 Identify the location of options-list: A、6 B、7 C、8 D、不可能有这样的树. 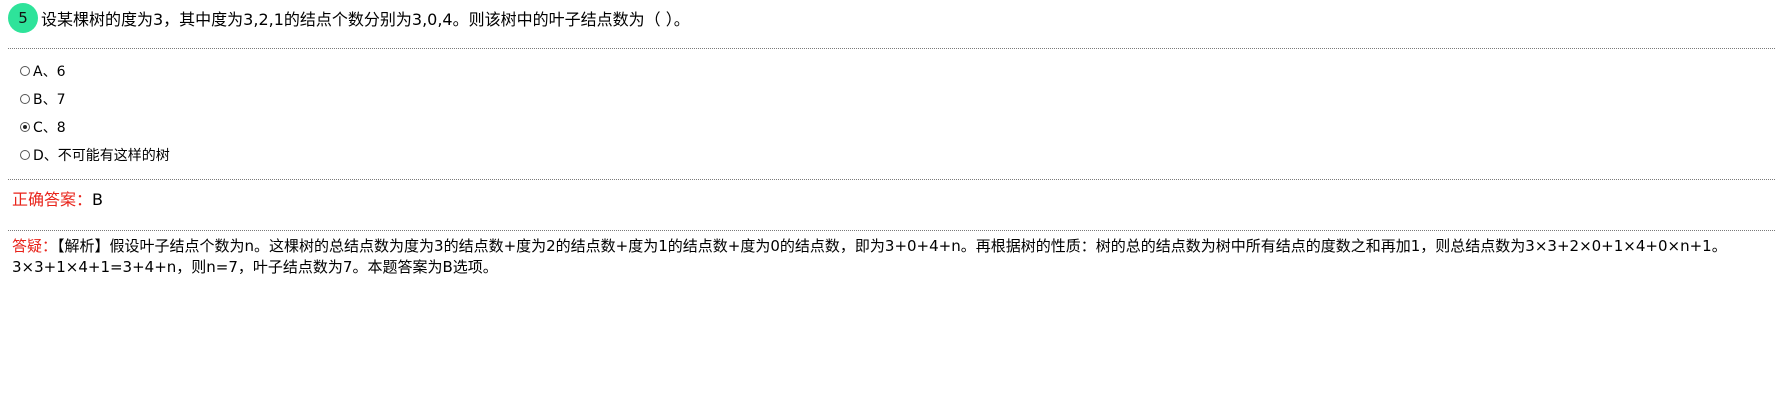
(95, 113).